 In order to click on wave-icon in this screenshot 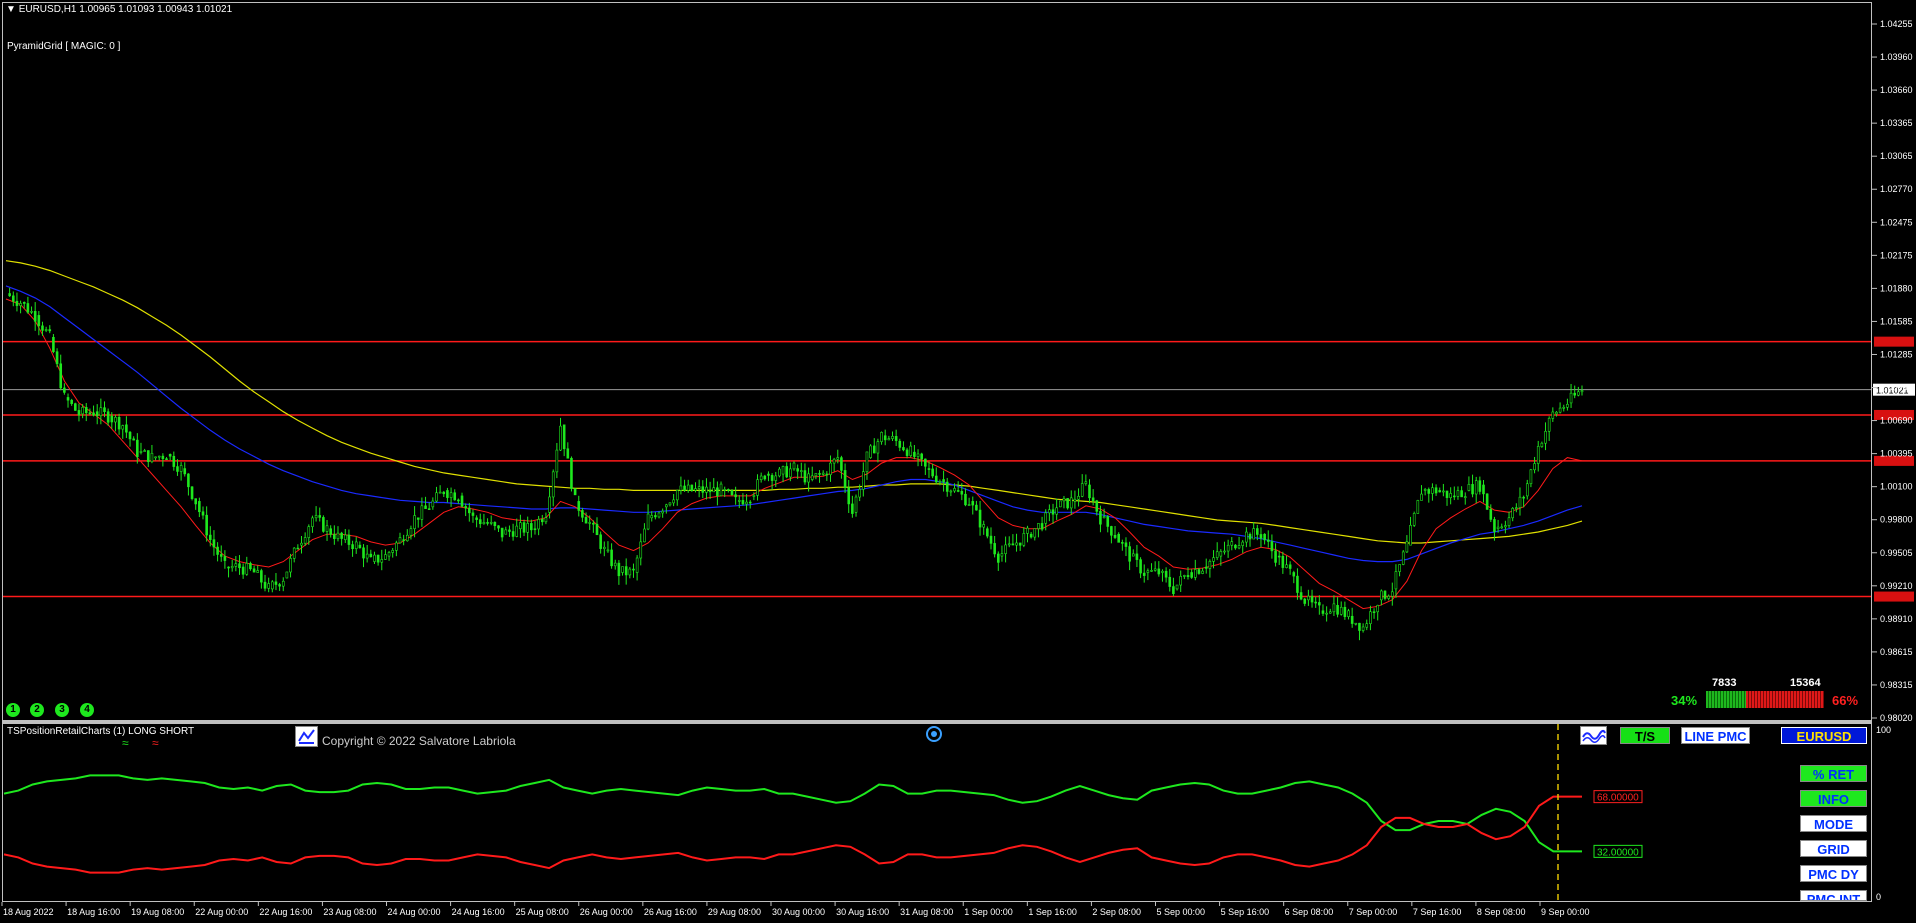, I will do `click(1594, 736)`.